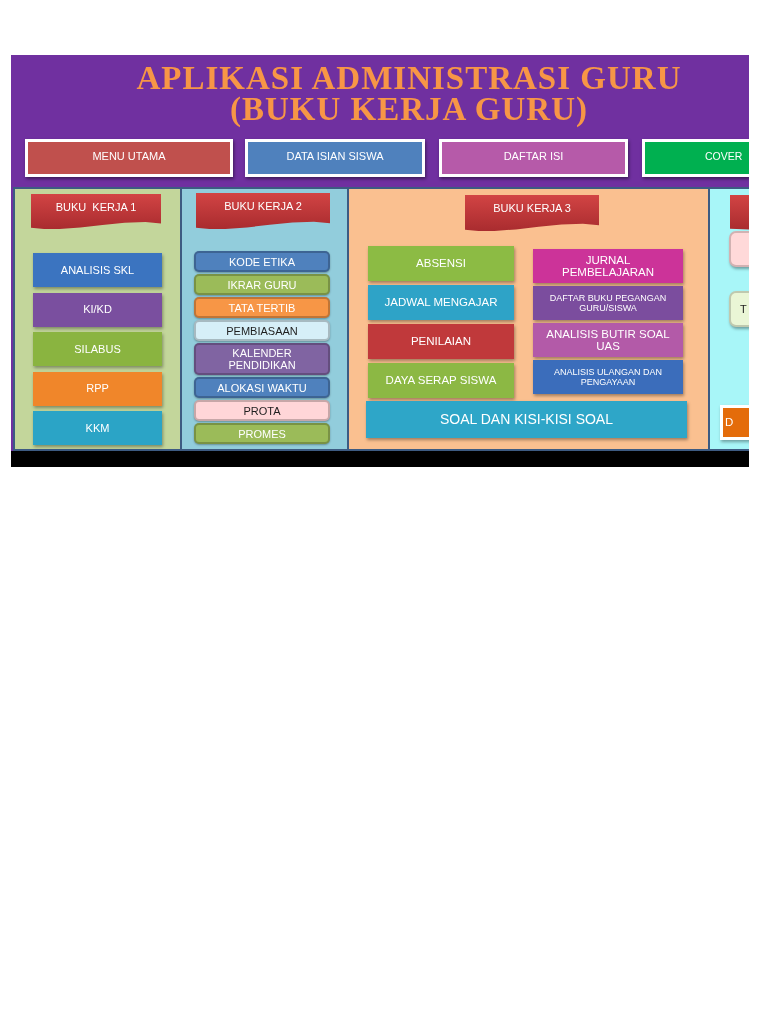 This screenshot has height=1024, width=768. Describe the element at coordinates (97, 349) in the screenshot. I see `menu-button: SILABUS` at that location.